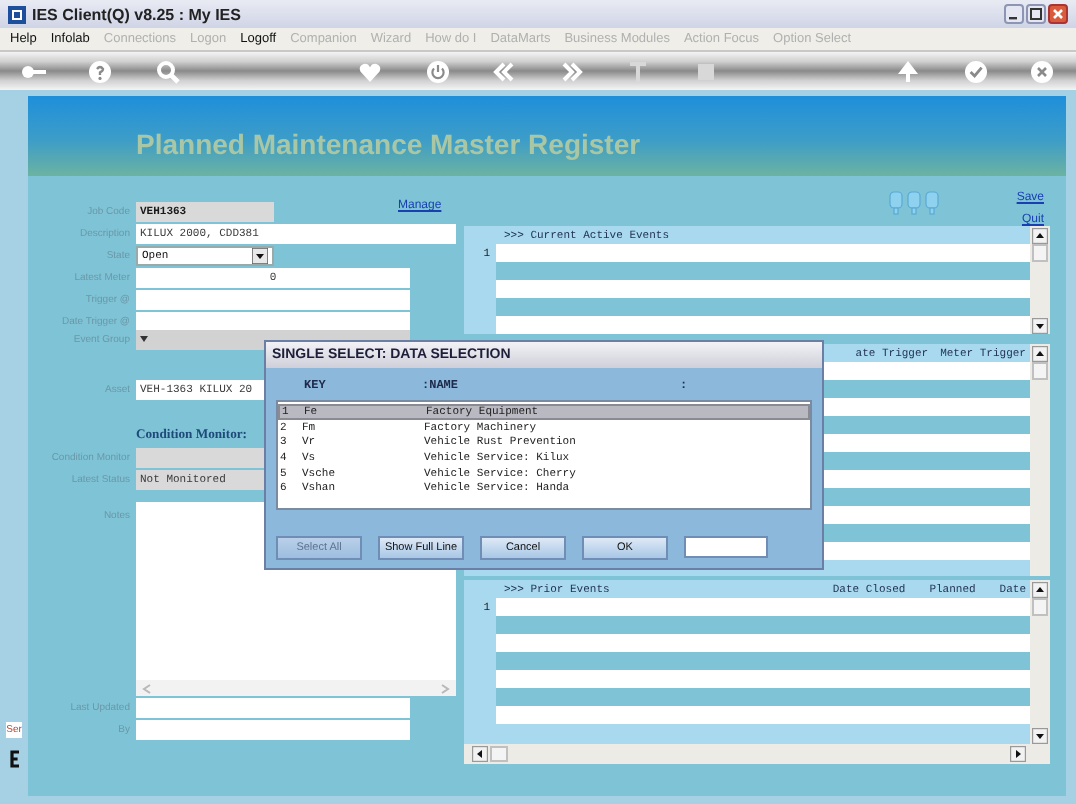 Image resolution: width=1076 pixels, height=804 pixels. Describe the element at coordinates (100, 71) in the screenshot. I see `help-icon` at that location.